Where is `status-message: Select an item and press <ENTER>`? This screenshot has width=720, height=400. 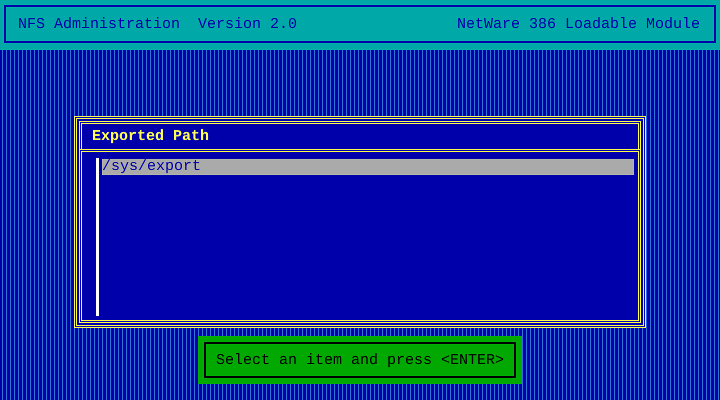 status-message: Select an item and press <ENTER> is located at coordinates (360, 360).